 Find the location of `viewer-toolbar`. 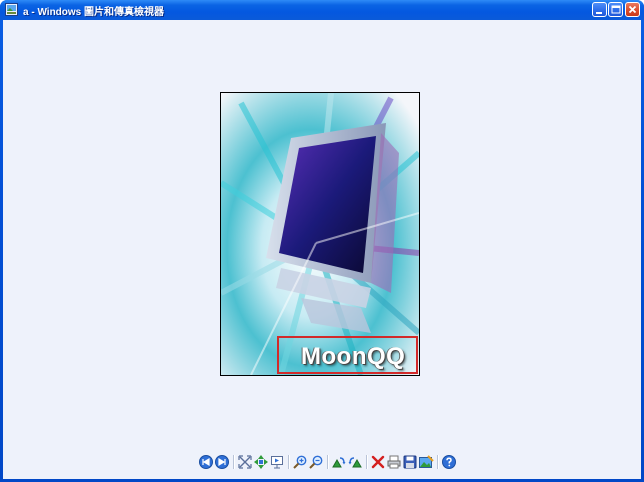

viewer-toolbar is located at coordinates (324, 463).